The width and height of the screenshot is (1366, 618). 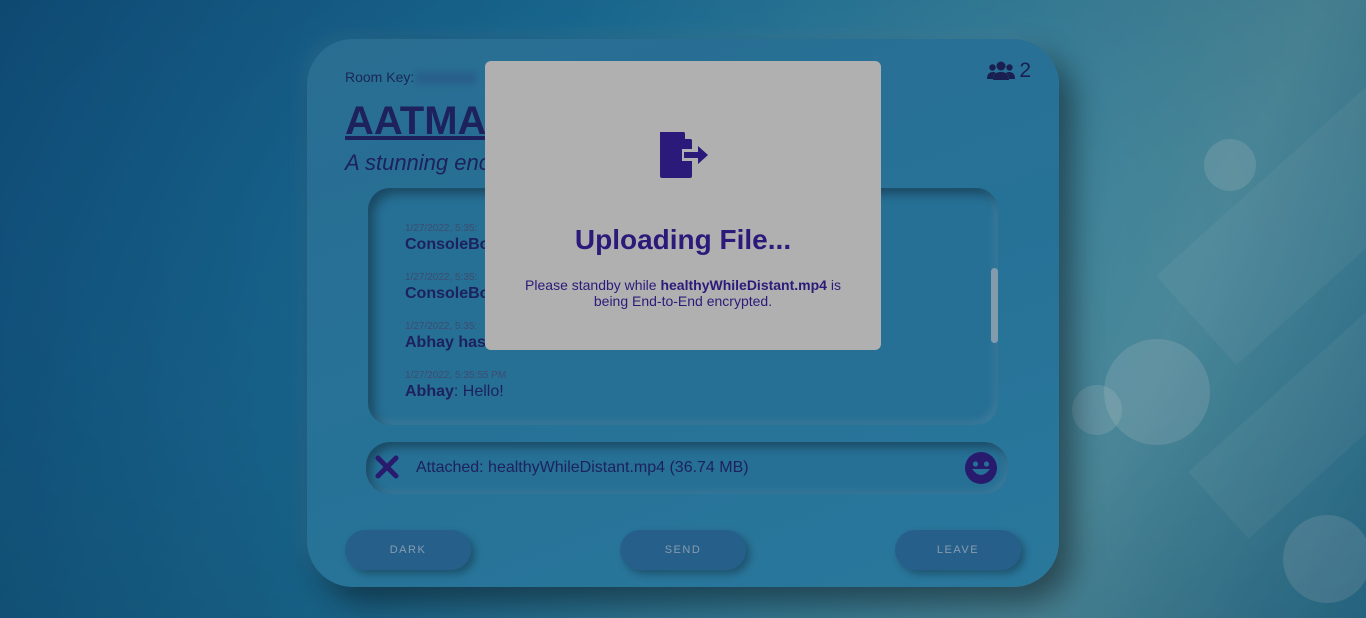 What do you see at coordinates (684, 155) in the screenshot?
I see `file-export-icon` at bounding box center [684, 155].